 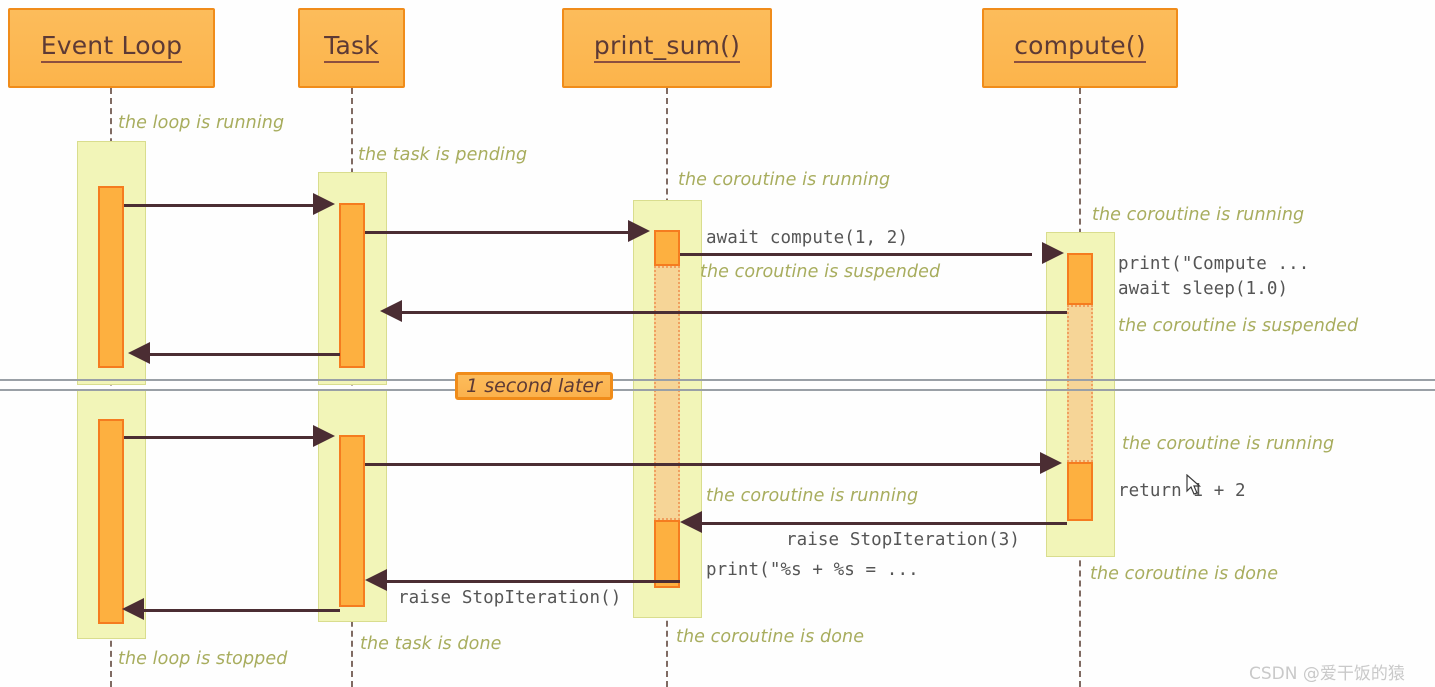 What do you see at coordinates (352, 285) in the screenshot?
I see `activation-task-upper` at bounding box center [352, 285].